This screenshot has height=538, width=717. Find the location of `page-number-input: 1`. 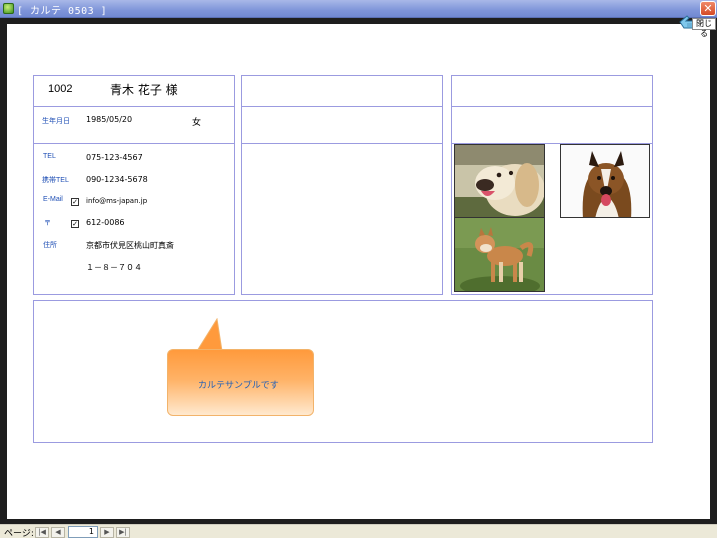

page-number-input: 1 is located at coordinates (83, 532).